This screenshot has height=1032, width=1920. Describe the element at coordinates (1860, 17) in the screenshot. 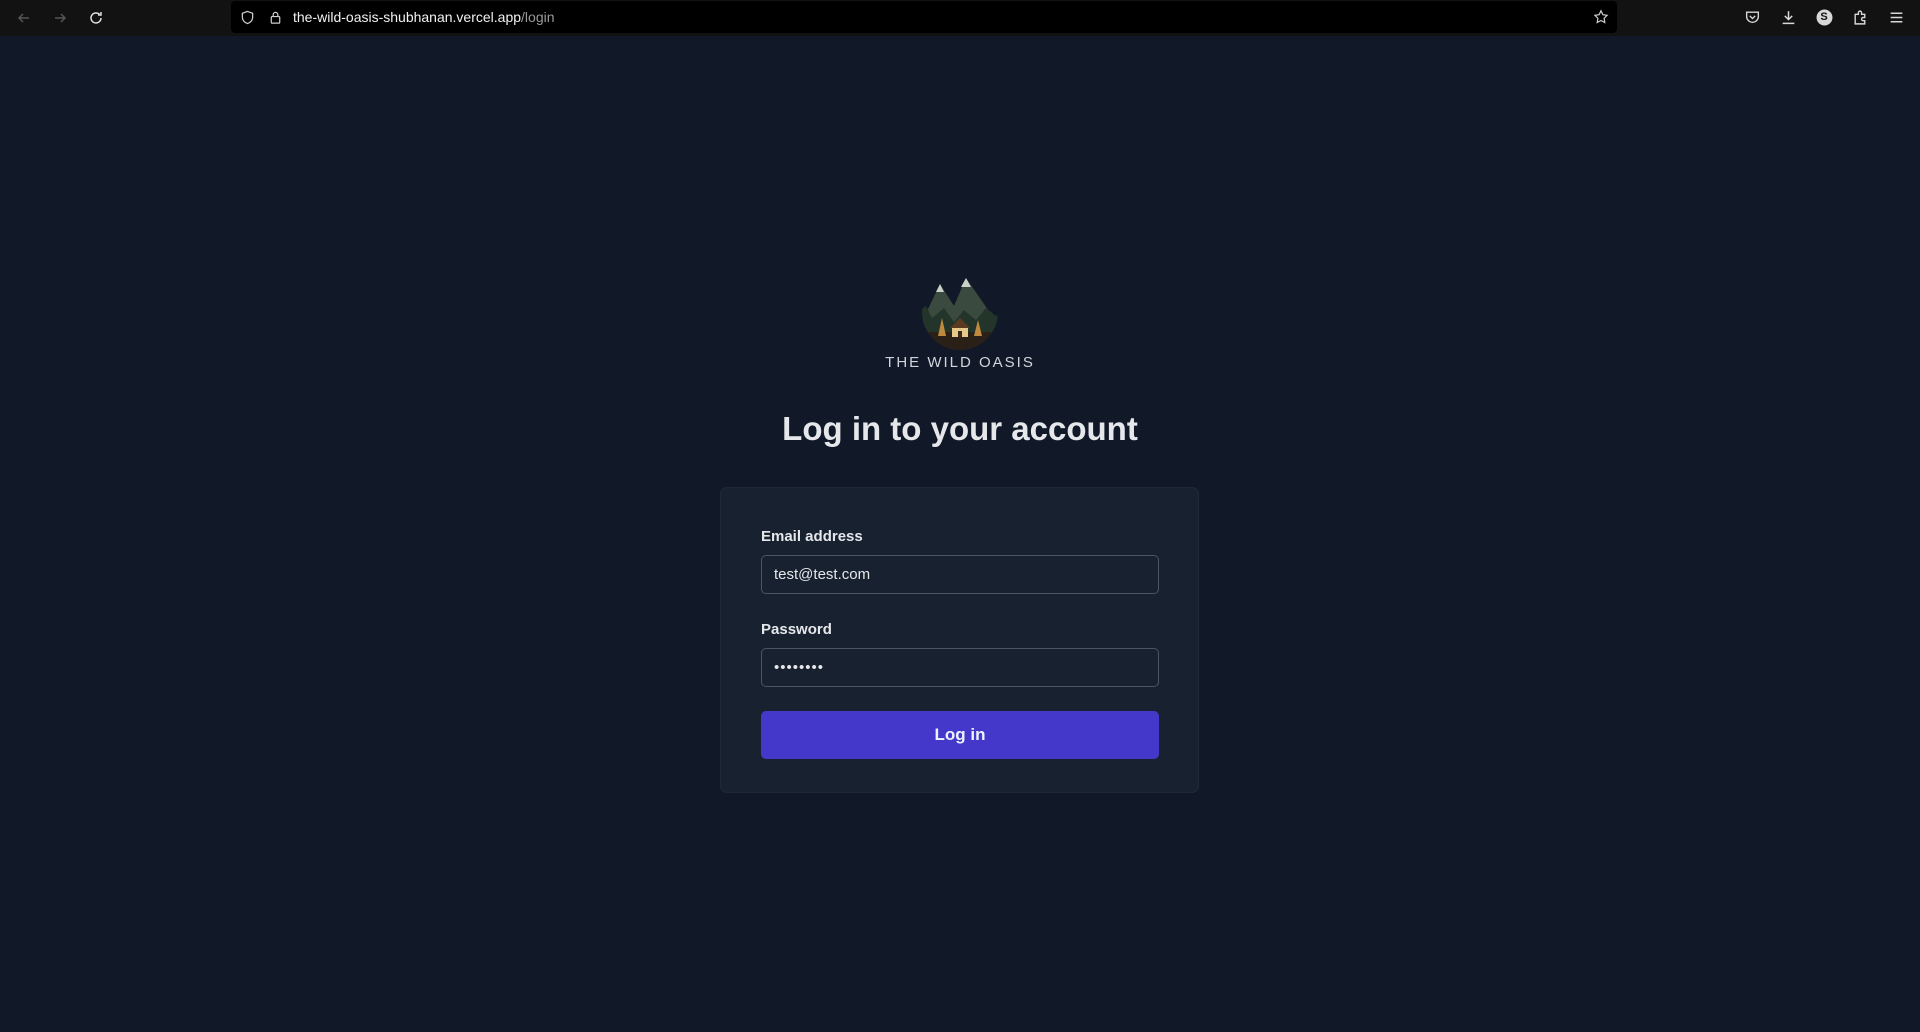

I see `extensions-icon` at that location.